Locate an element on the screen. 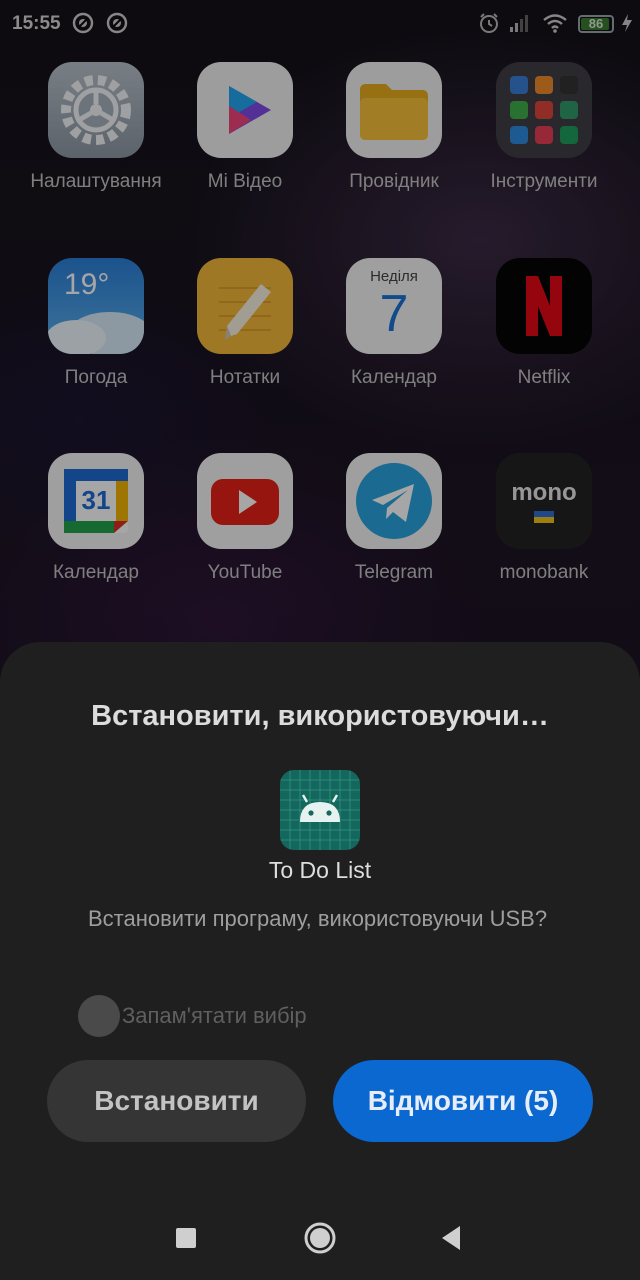  android-app-icon is located at coordinates (320, 810).